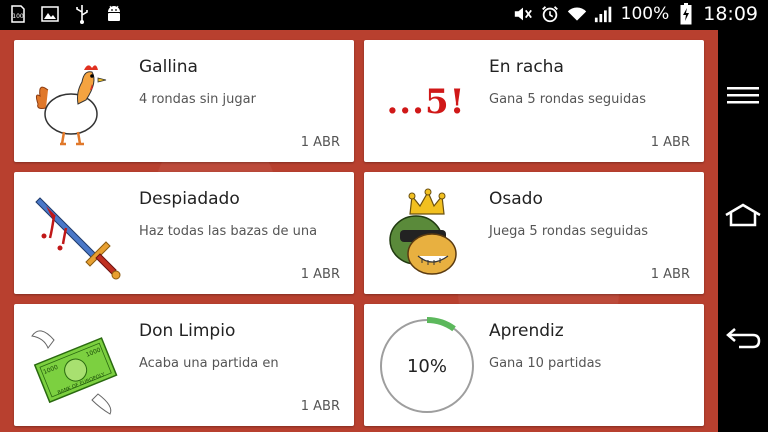 This screenshot has height=432, width=768. I want to click on achievement-title: Gallina, so click(168, 67).